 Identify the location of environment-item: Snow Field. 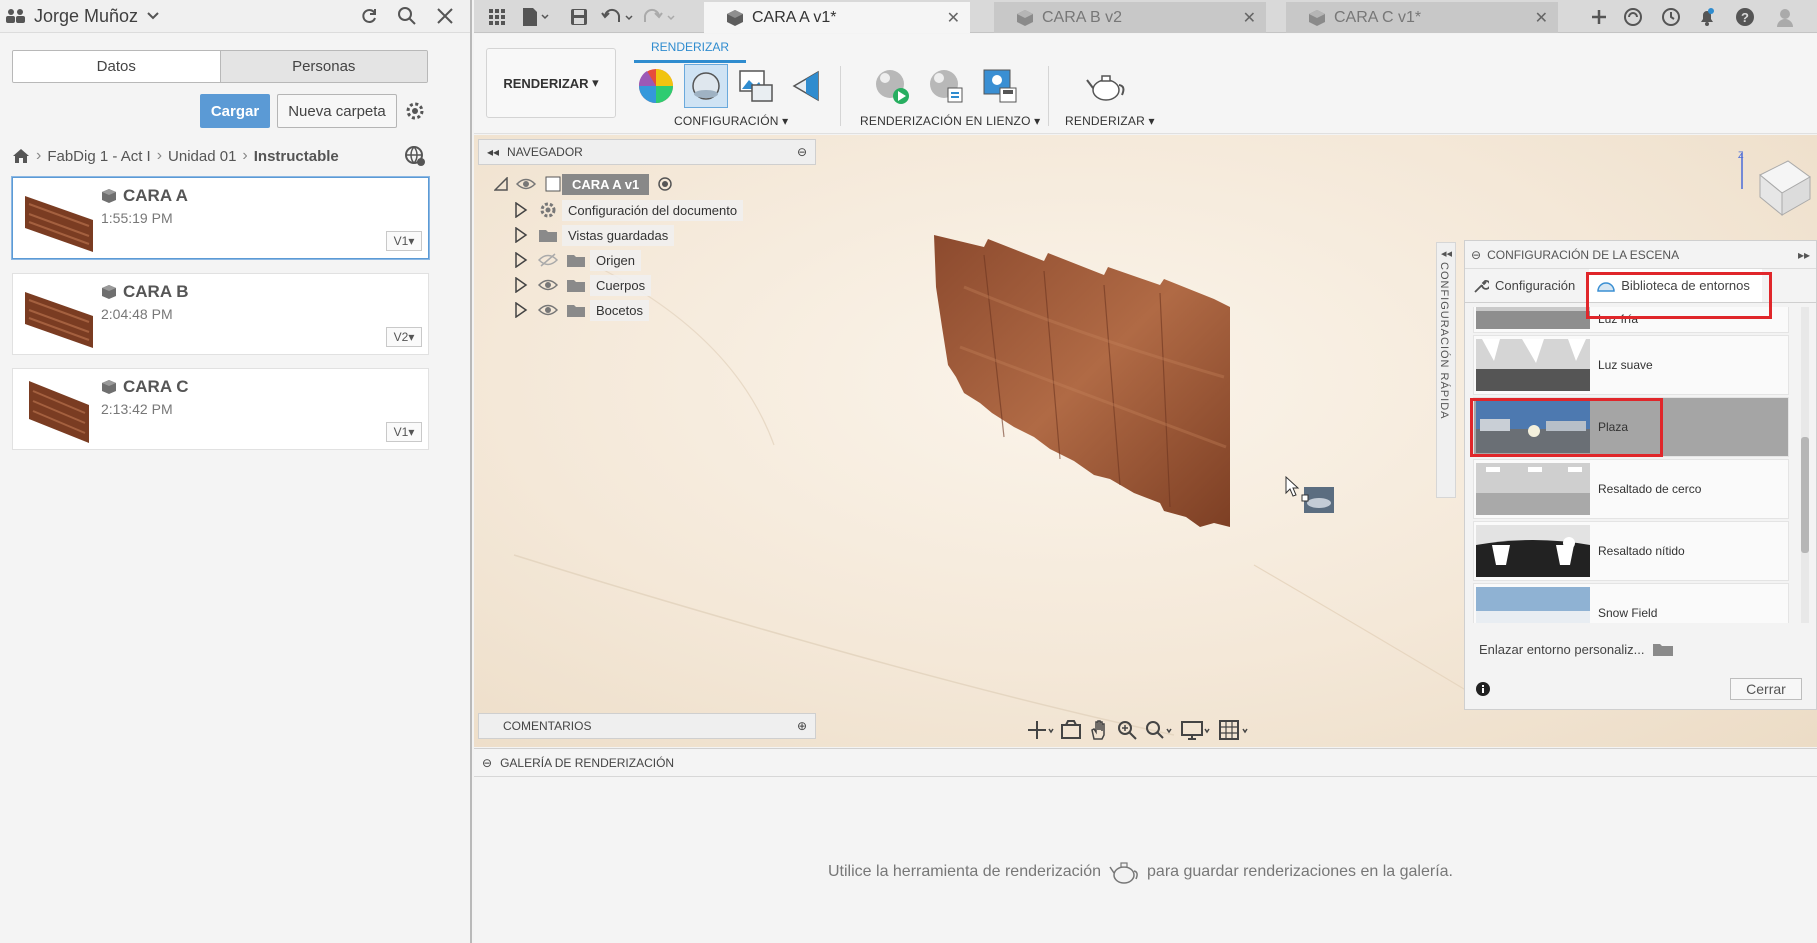
(1631, 603).